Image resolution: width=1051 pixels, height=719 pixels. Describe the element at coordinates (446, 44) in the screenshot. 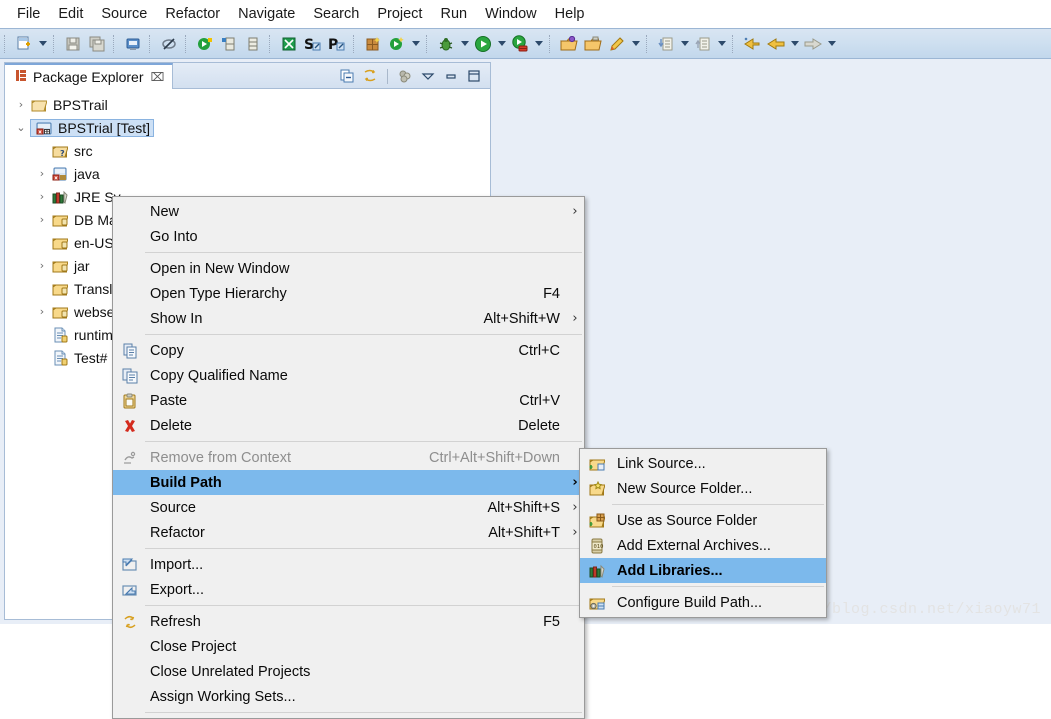

I see `debug-bug-icon` at that location.